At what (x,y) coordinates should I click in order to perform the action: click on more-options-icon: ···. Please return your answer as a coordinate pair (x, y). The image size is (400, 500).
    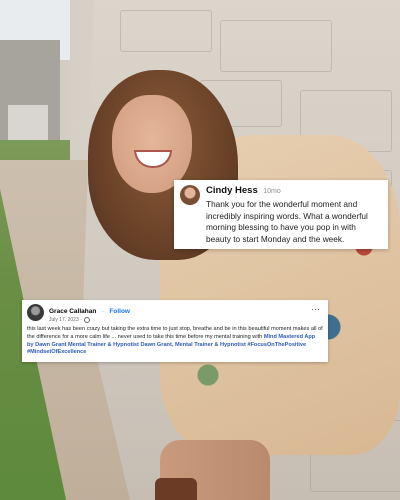
    Looking at the image, I should click on (315, 309).